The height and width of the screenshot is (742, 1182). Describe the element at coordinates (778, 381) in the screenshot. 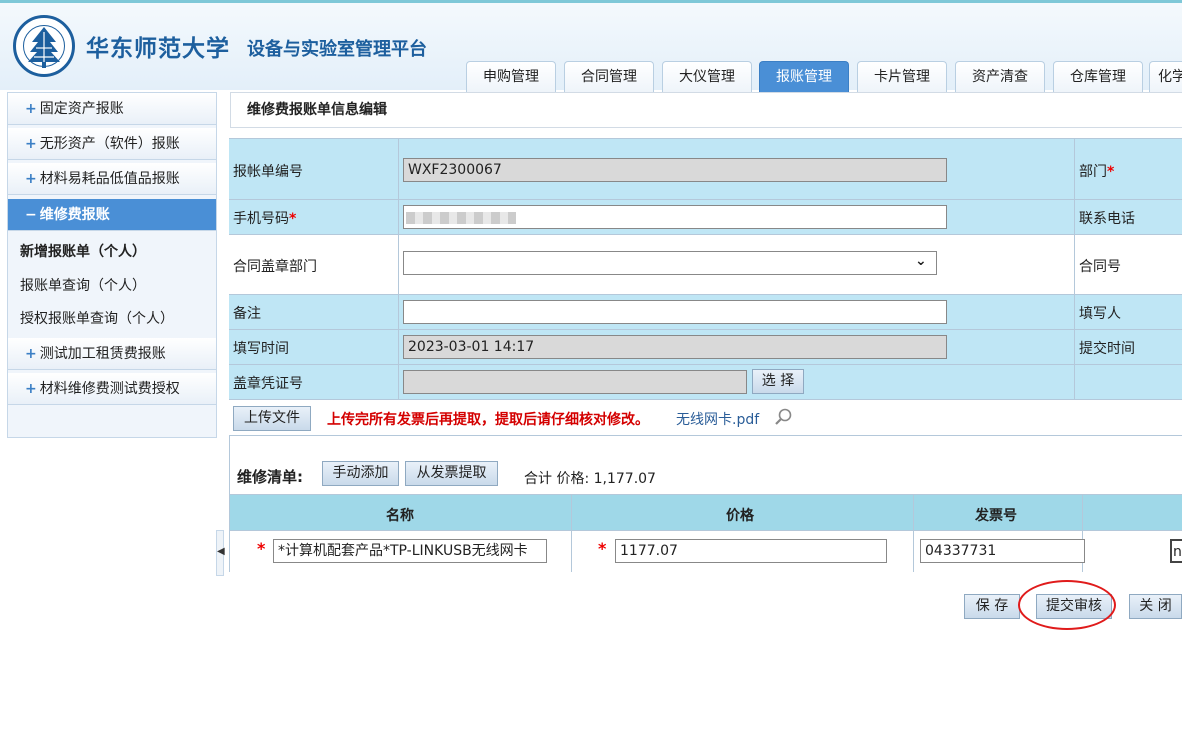

I see `select-button: 选 择` at that location.